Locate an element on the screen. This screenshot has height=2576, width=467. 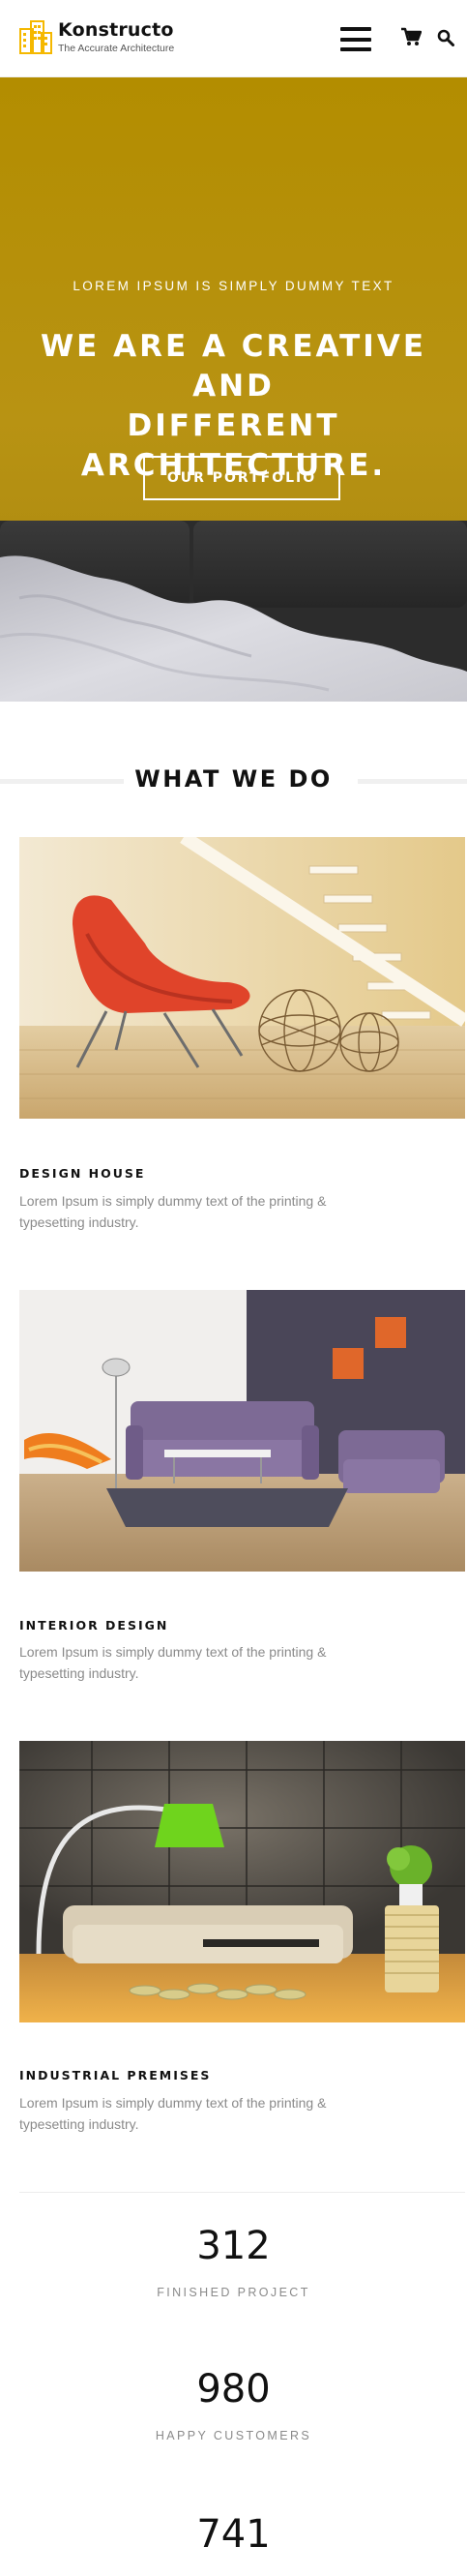
service-title: INTERIOR DESIGN is located at coordinates (94, 1625).